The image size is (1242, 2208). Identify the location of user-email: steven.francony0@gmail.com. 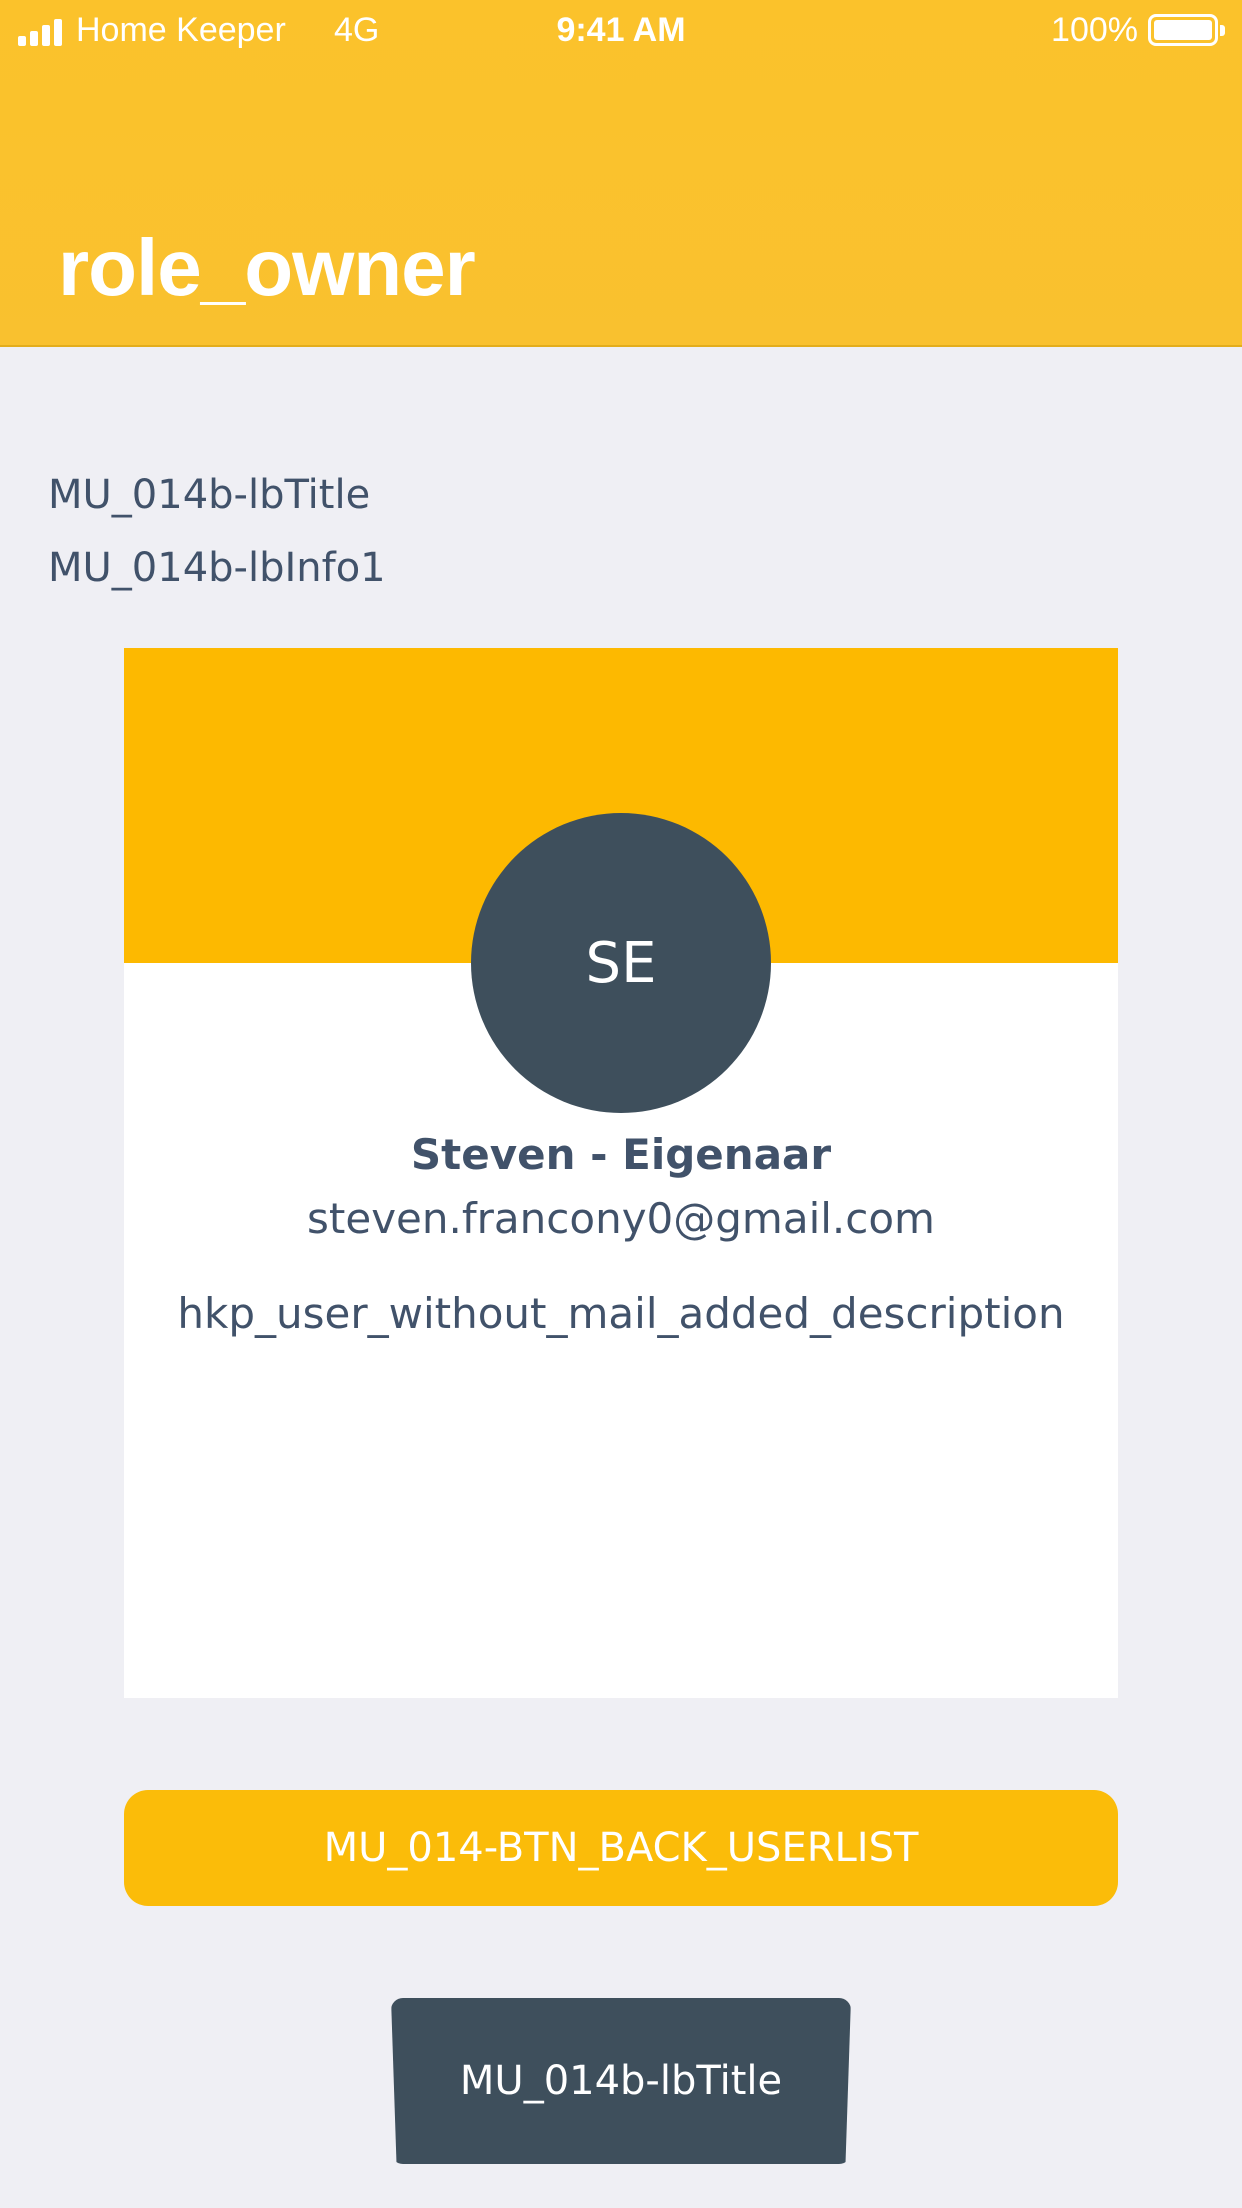
(621, 1218).